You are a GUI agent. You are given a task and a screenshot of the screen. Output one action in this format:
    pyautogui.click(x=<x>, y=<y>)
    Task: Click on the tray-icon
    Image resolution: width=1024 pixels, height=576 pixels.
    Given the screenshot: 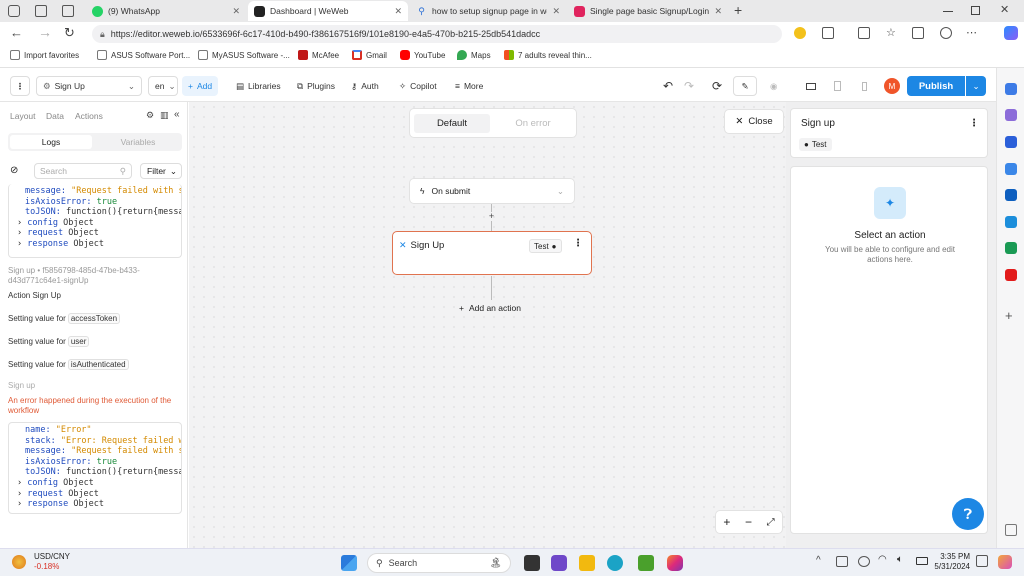 What is the action you would take?
    pyautogui.click(x=842, y=561)
    